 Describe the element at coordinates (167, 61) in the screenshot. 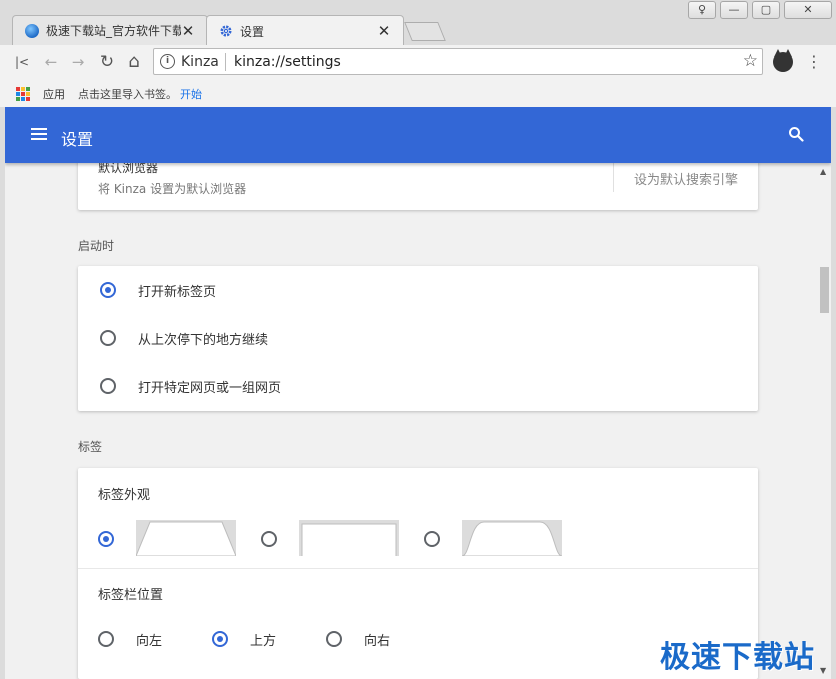

I see `info-icon: i` at that location.